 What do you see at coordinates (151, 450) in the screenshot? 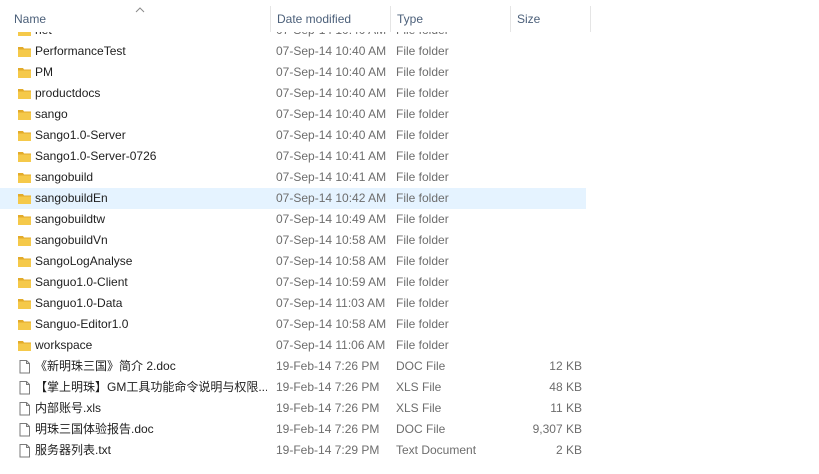
I see `file-name: 服务器列表.txt` at bounding box center [151, 450].